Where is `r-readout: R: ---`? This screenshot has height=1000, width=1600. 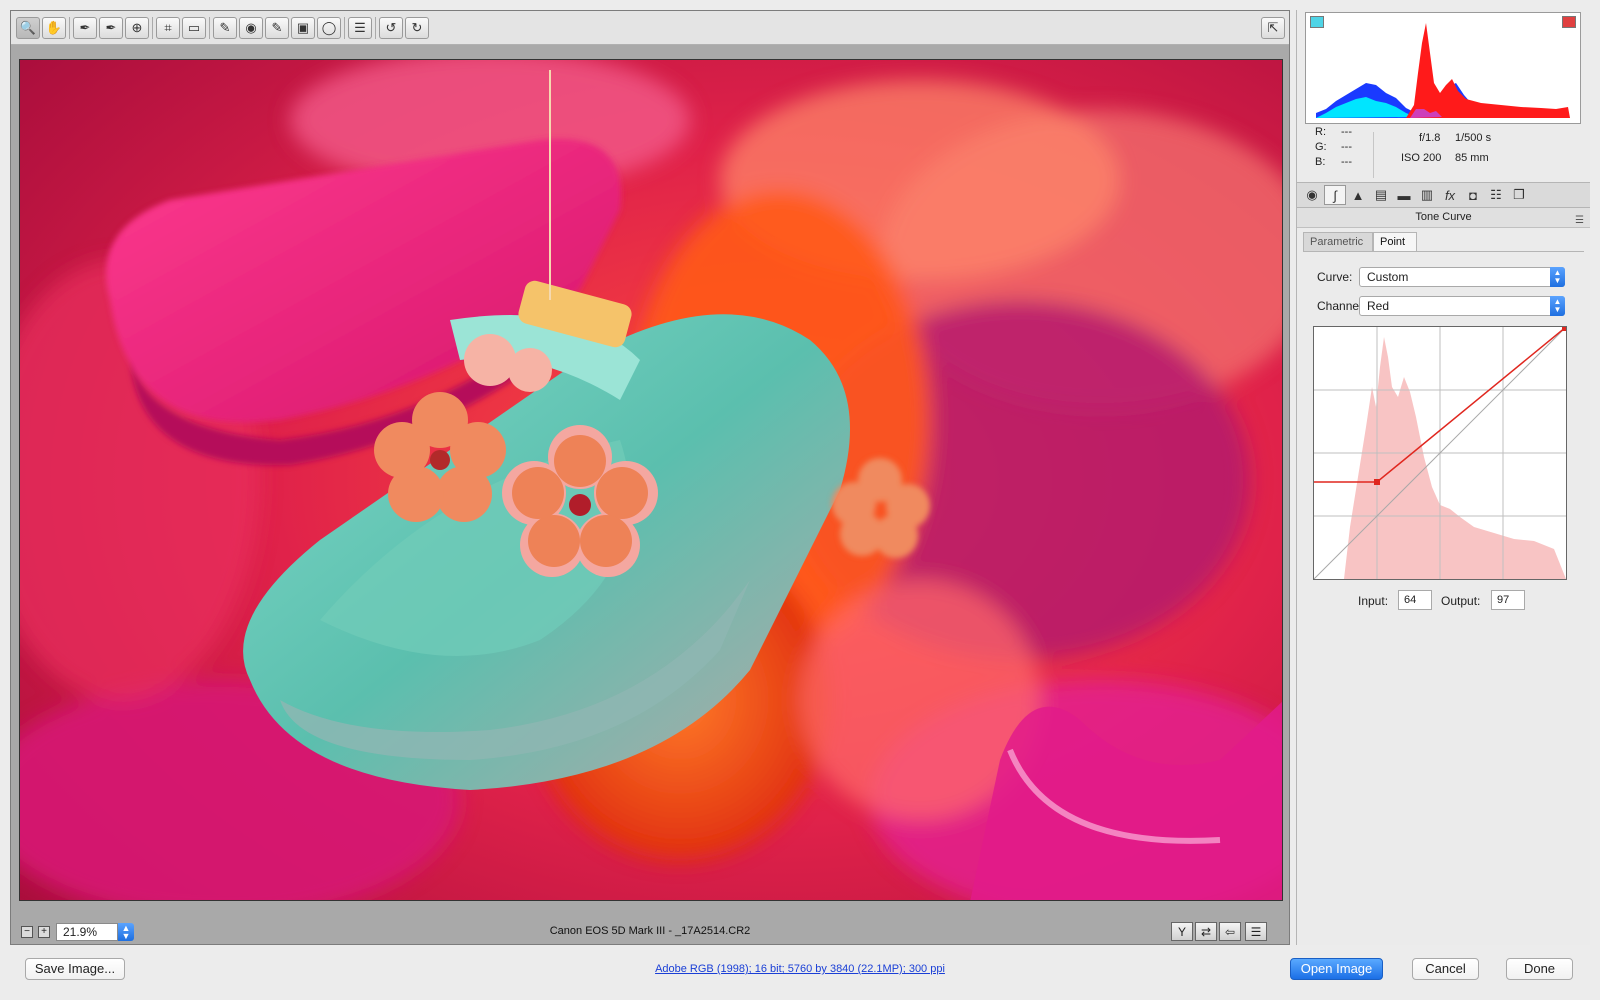 r-readout: R: --- is located at coordinates (1341, 132).